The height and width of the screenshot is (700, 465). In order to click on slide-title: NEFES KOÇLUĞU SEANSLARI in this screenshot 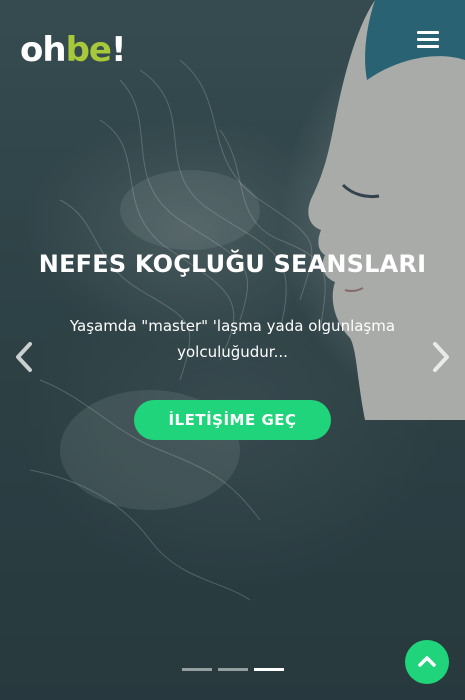, I will do `click(232, 264)`.